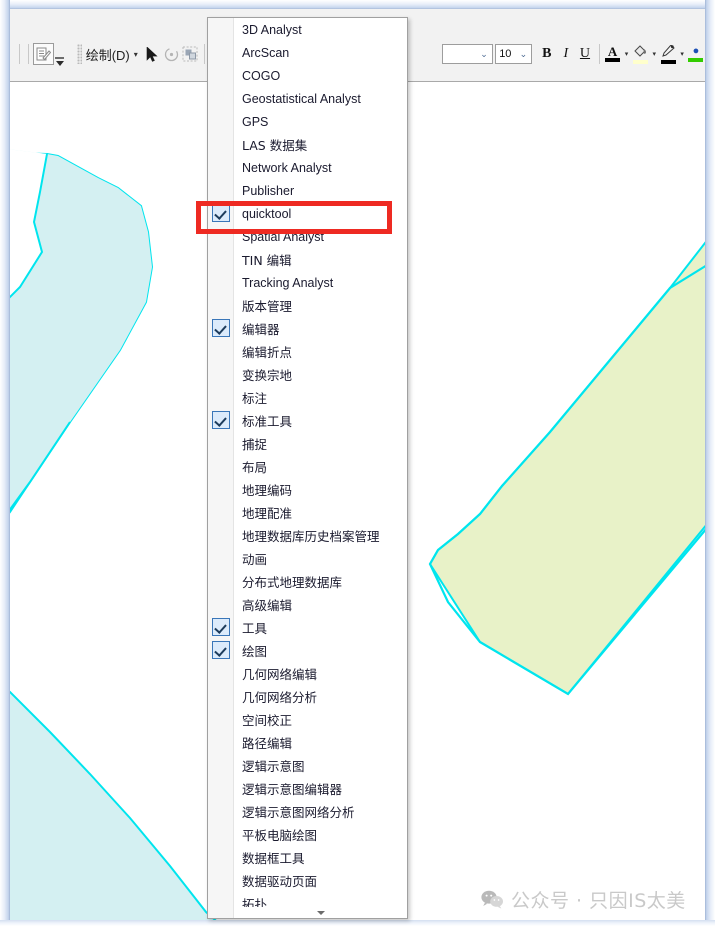 The image size is (715, 926). Describe the element at coordinates (115, 784) in the screenshot. I see `water-polygon-bottom` at that location.